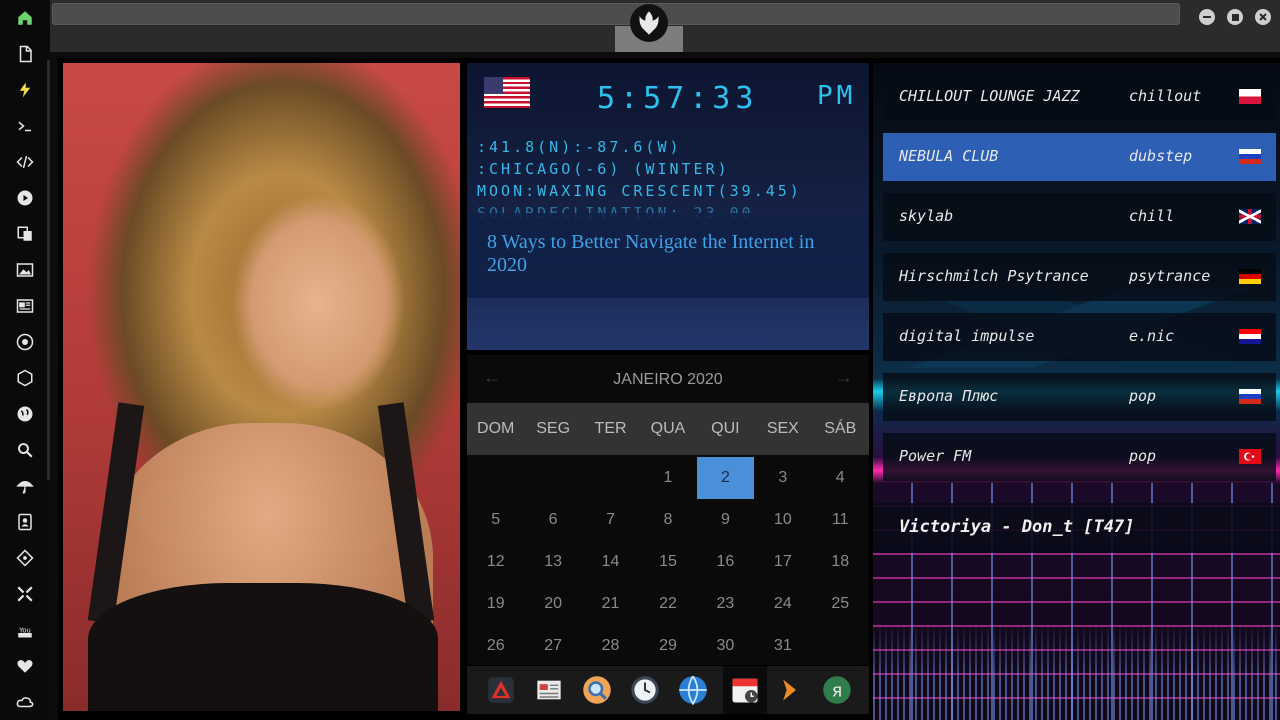 The width and height of the screenshot is (1280, 720). Describe the element at coordinates (725, 478) in the screenshot. I see `calendar-day: 2` at that location.